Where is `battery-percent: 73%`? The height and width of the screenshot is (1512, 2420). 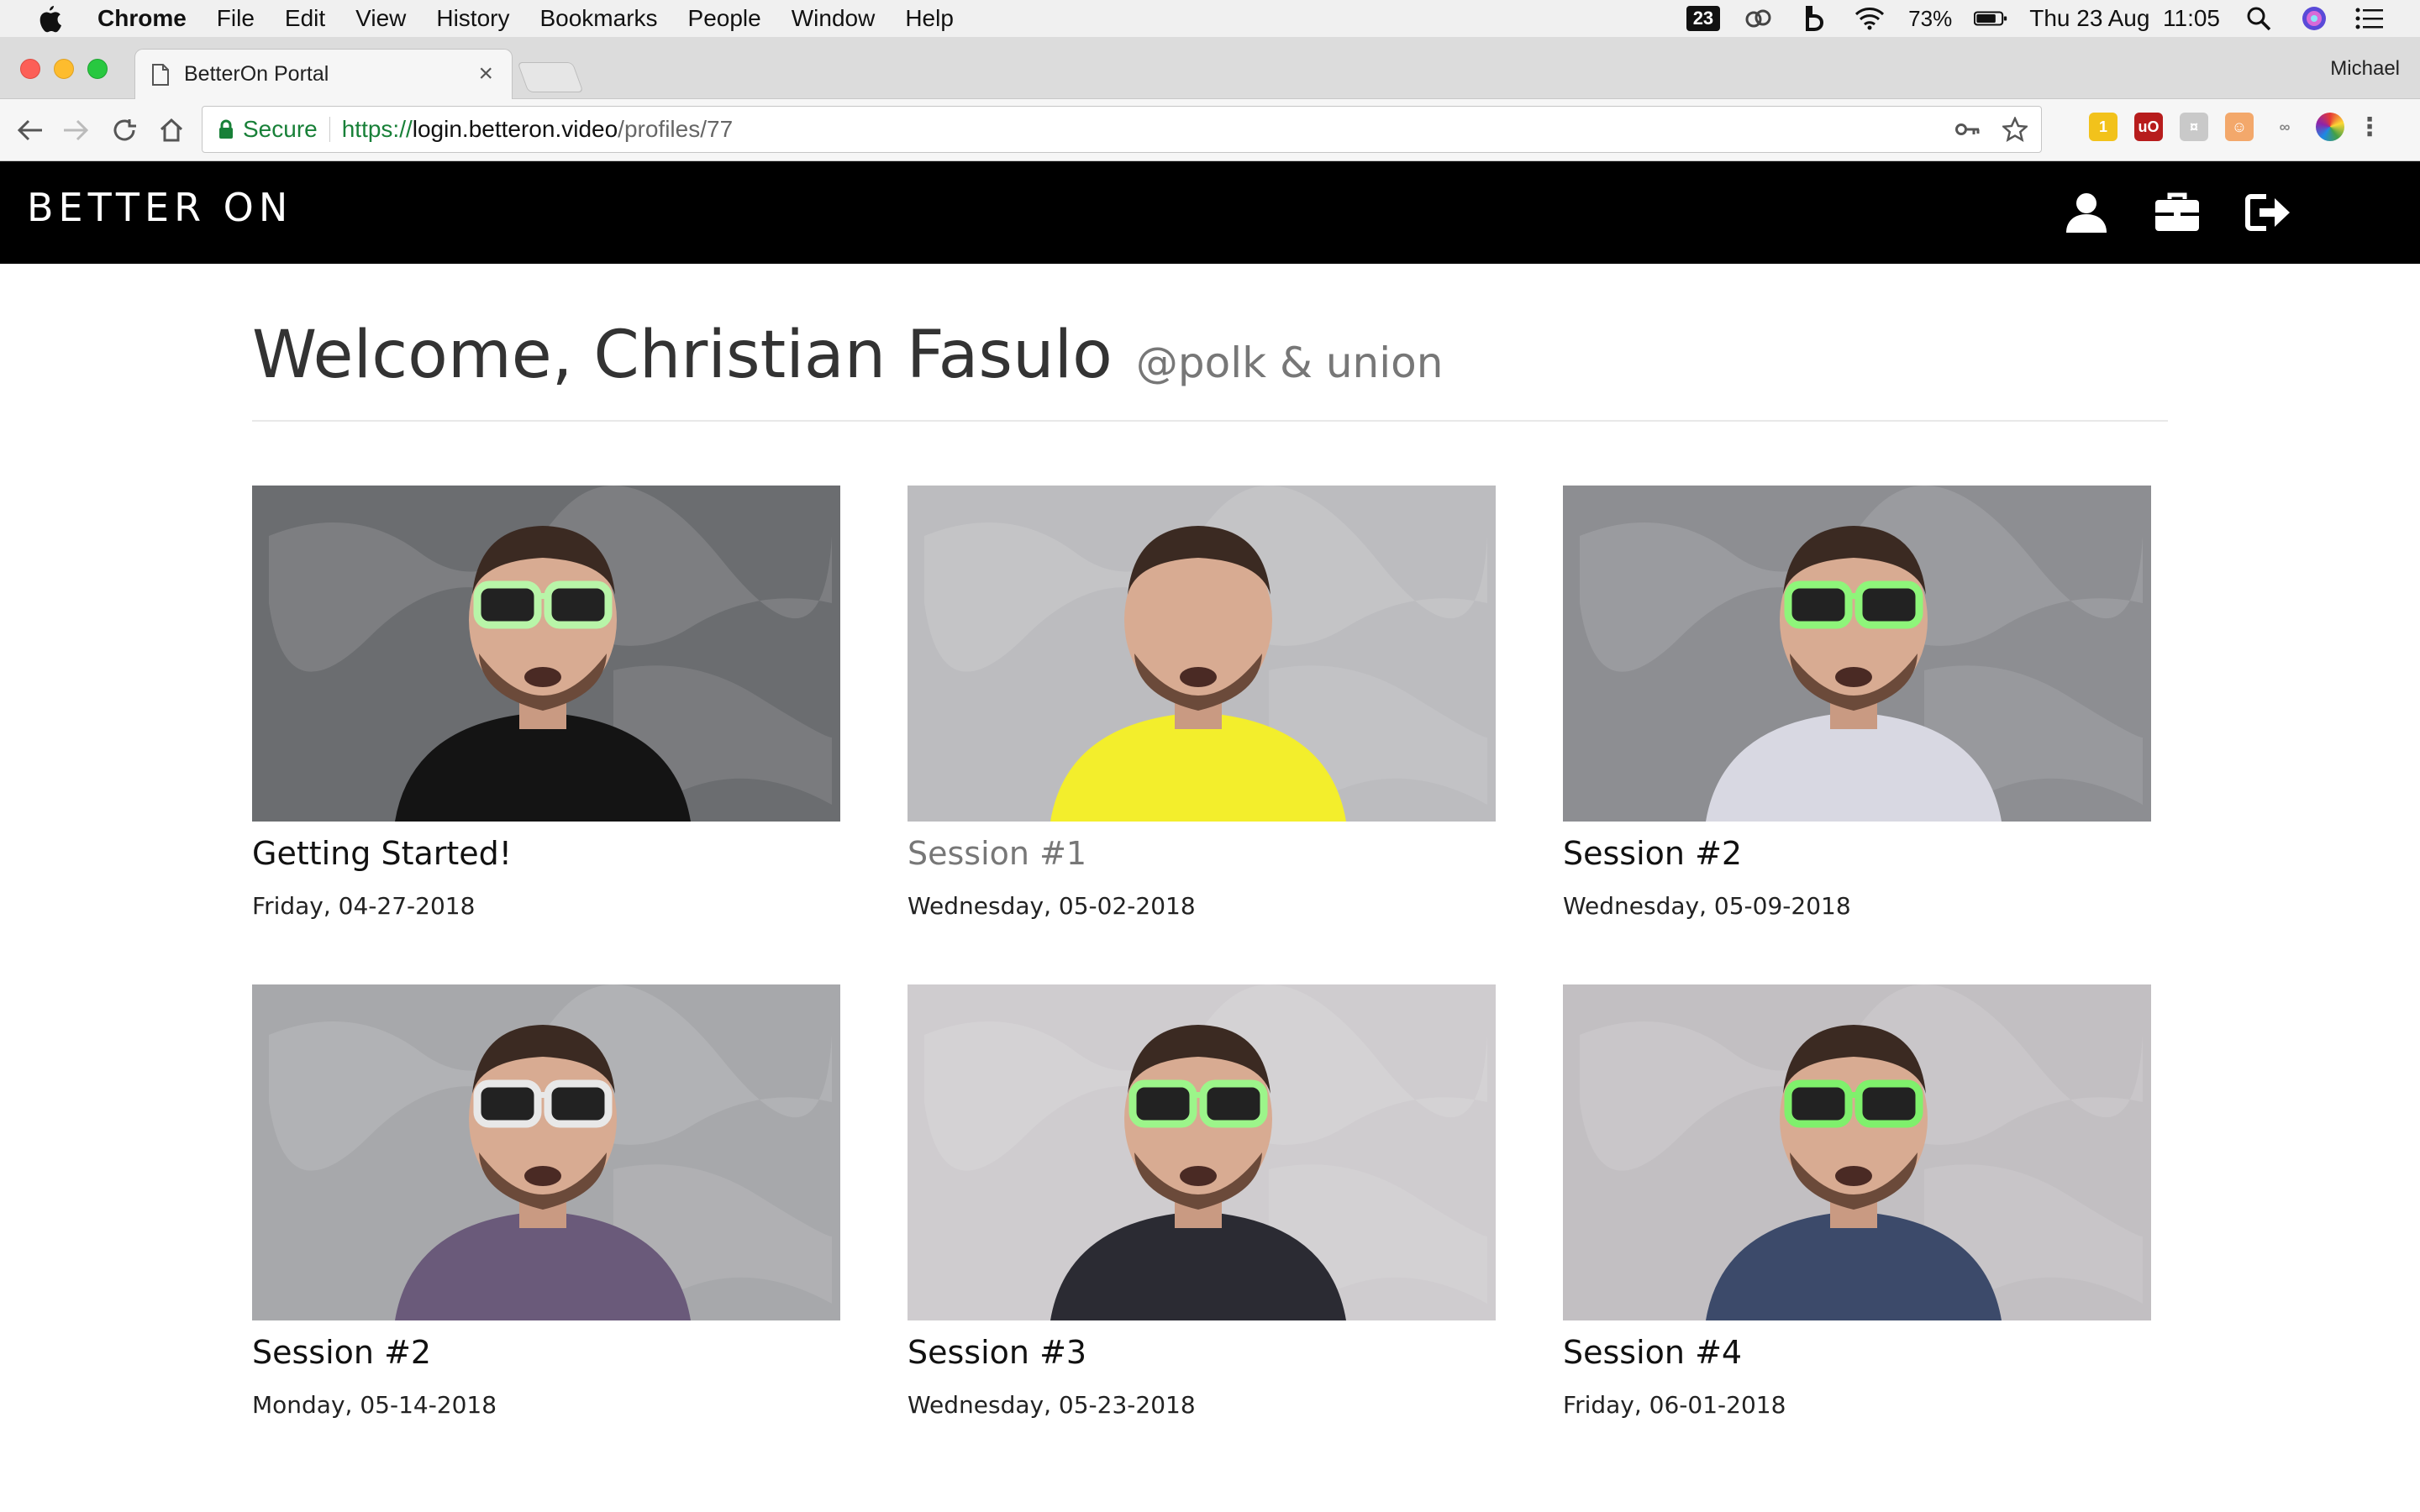
battery-percent: 73% is located at coordinates (1930, 18).